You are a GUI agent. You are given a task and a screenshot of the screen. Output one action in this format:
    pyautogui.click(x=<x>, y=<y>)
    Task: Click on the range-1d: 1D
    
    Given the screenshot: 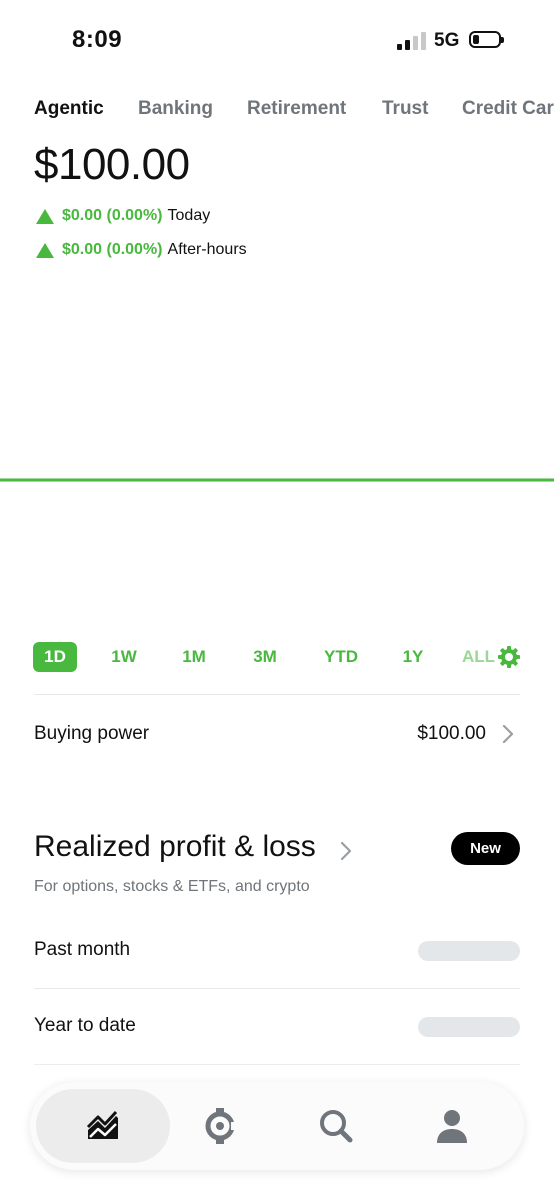 What is the action you would take?
    pyautogui.click(x=55, y=657)
    